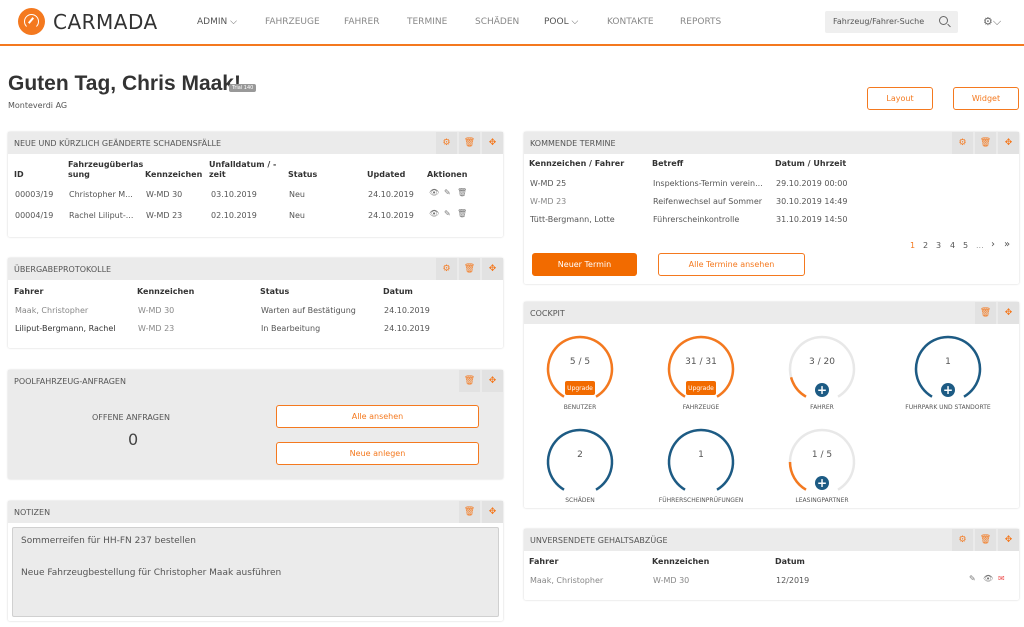  I want to click on widget-header: UNVERSENDETE GEHALTSABZÜGE ⚙ 🗑 ✥, so click(771, 540).